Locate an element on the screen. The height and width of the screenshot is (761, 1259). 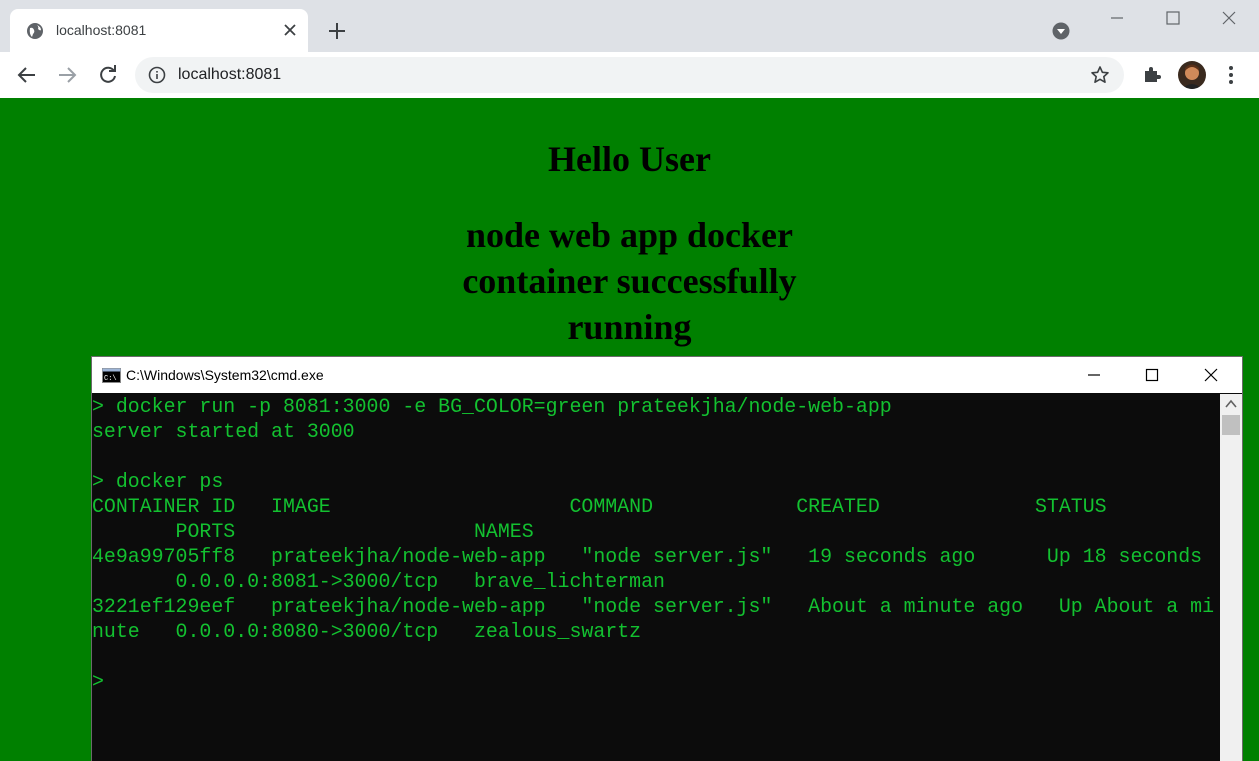
info-icon is located at coordinates (157, 75).